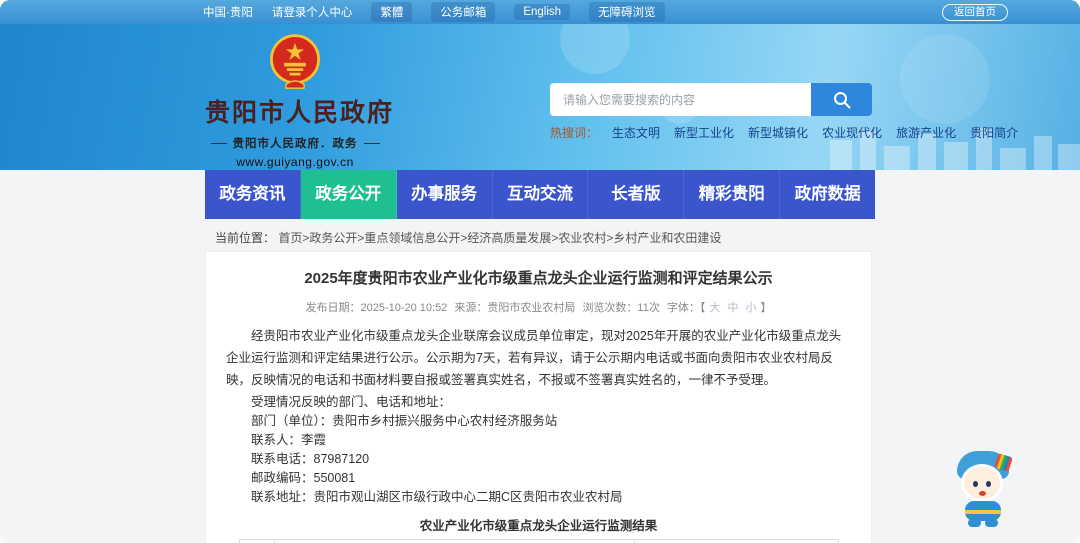  What do you see at coordinates (463, 12) in the screenshot?
I see `topbar-official-mailbox: 公务邮箱` at bounding box center [463, 12].